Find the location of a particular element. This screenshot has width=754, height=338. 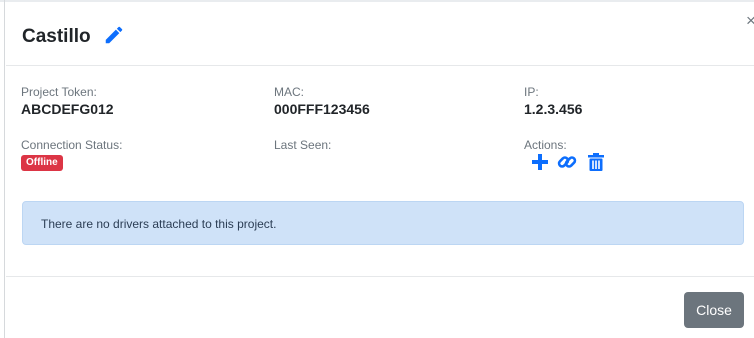

connection-status-label: Connection Status: is located at coordinates (72, 145).